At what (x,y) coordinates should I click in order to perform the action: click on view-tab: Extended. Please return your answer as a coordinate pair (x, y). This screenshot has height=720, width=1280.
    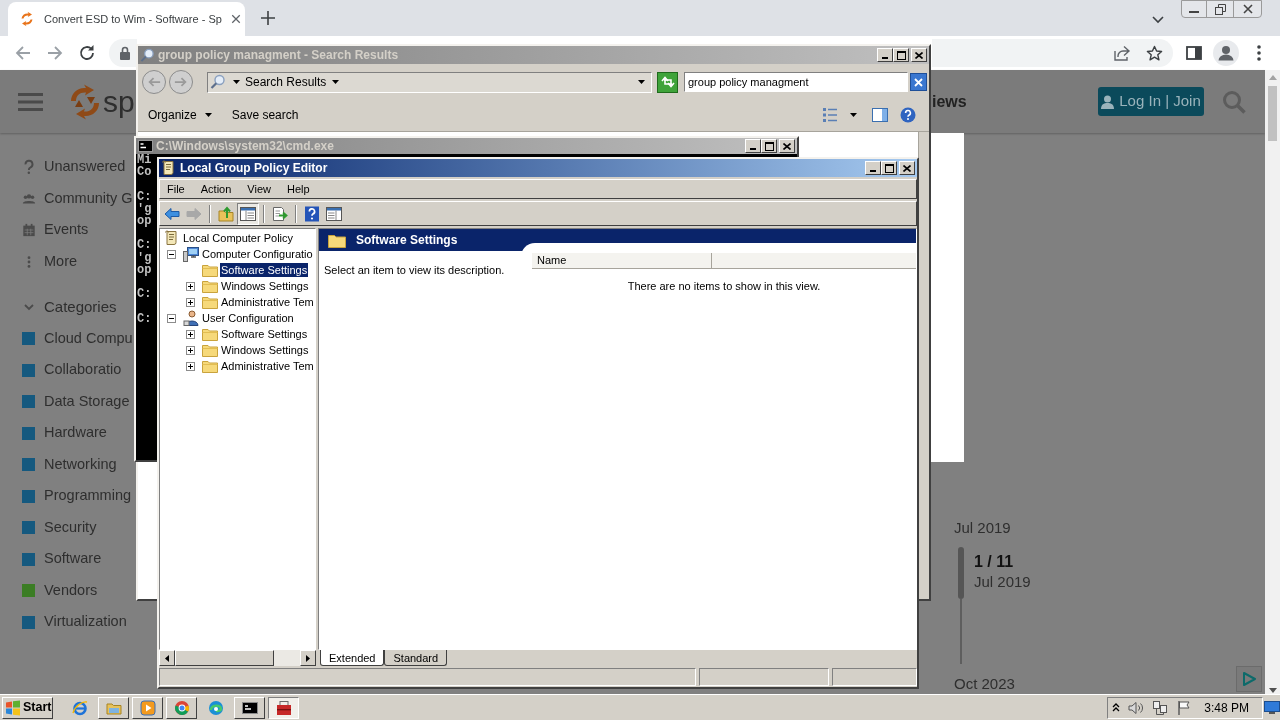
    Looking at the image, I should click on (352, 658).